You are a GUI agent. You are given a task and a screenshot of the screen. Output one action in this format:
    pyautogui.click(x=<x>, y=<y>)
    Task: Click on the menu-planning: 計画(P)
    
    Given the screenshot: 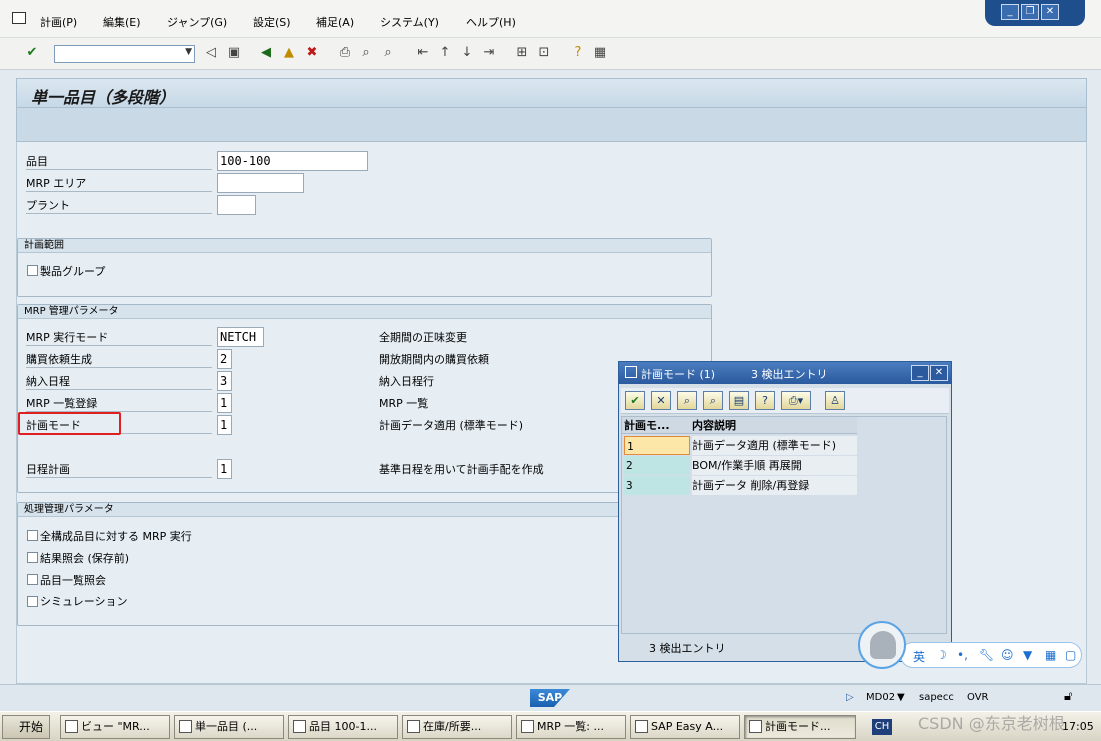 What is the action you would take?
    pyautogui.click(x=58, y=22)
    